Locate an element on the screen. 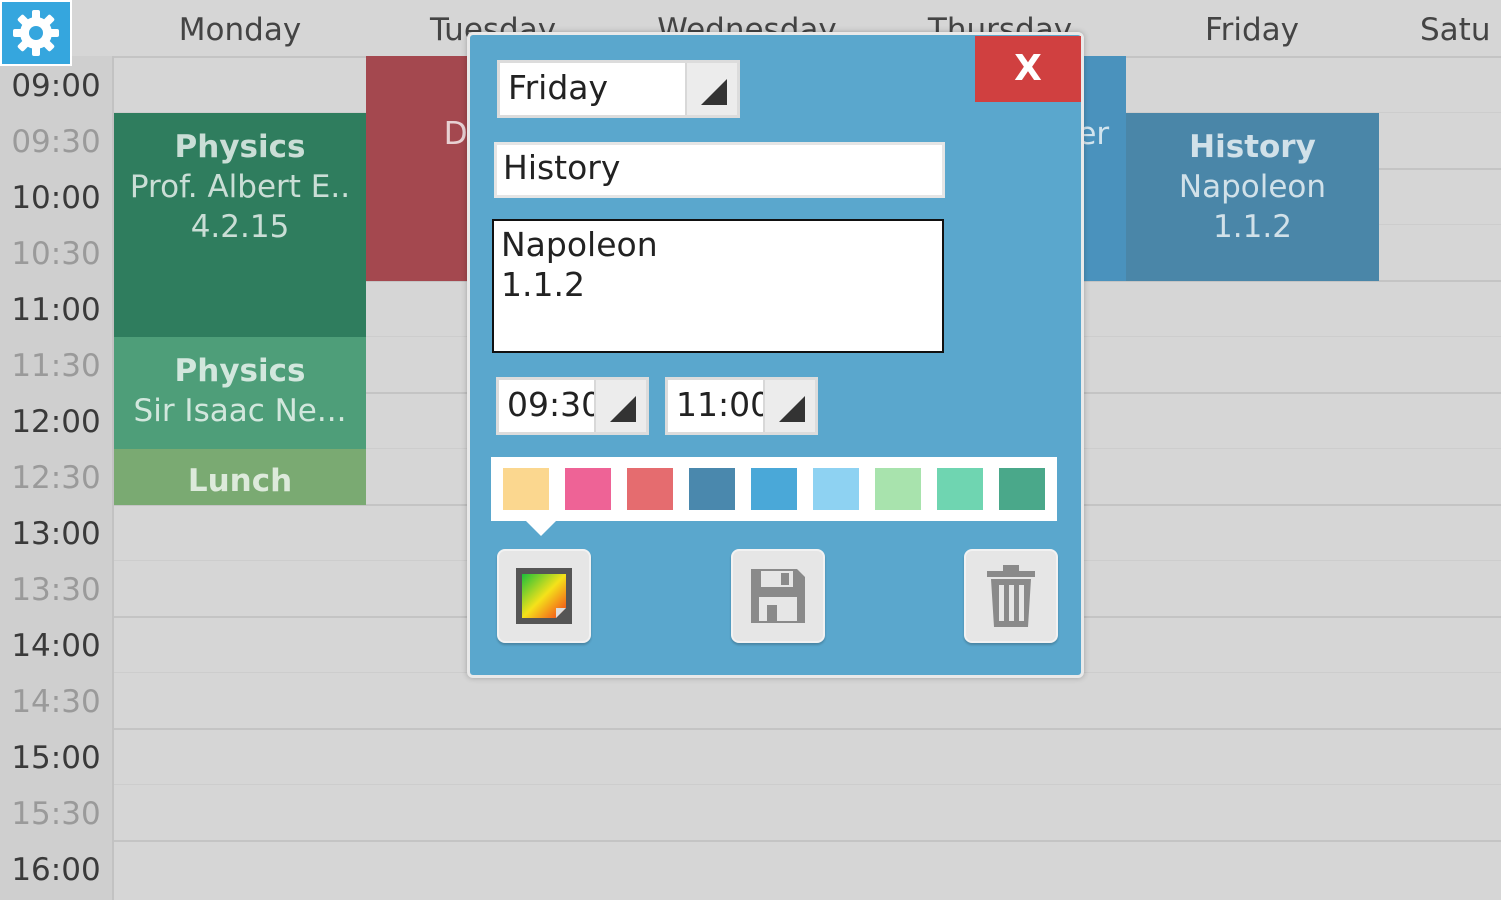  start-time-select: 09:30 is located at coordinates (572, 406).